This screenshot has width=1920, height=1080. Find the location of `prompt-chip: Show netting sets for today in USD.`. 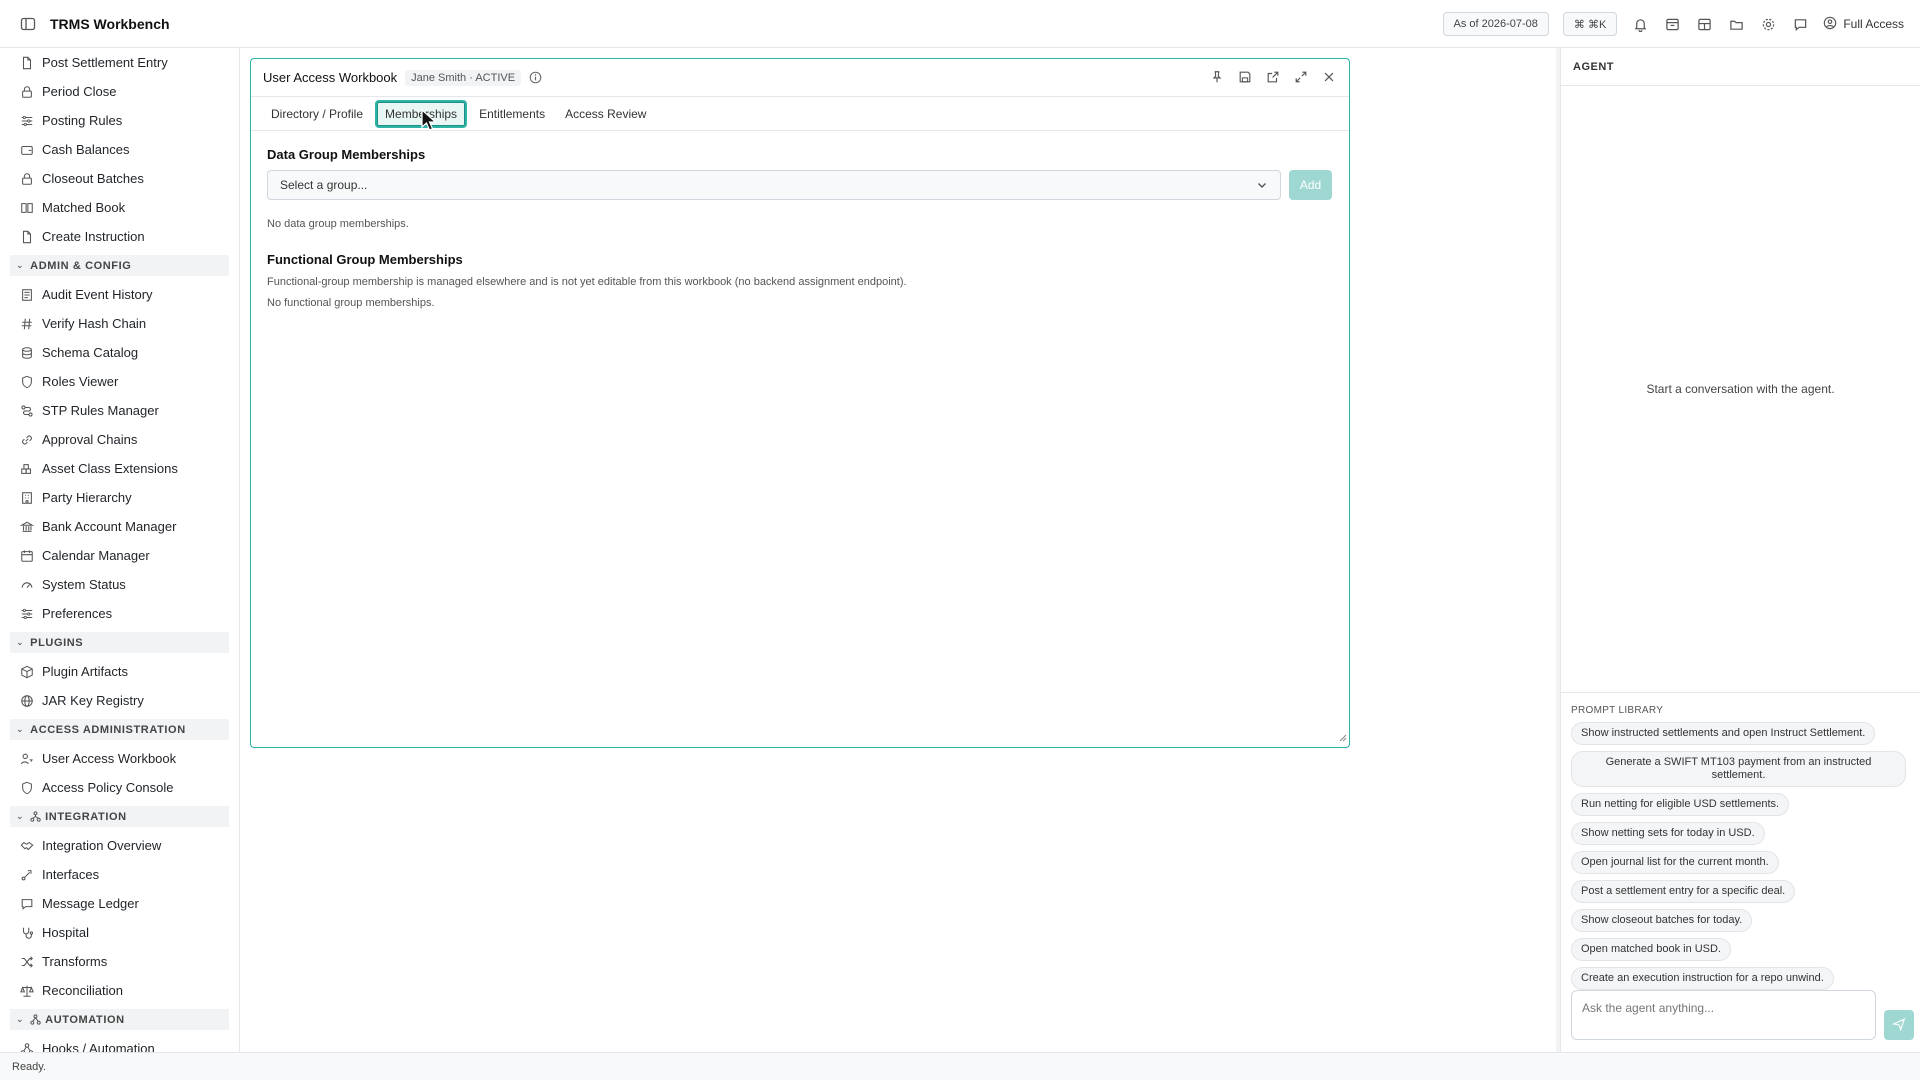

prompt-chip: Show netting sets for today in USD. is located at coordinates (1668, 833).